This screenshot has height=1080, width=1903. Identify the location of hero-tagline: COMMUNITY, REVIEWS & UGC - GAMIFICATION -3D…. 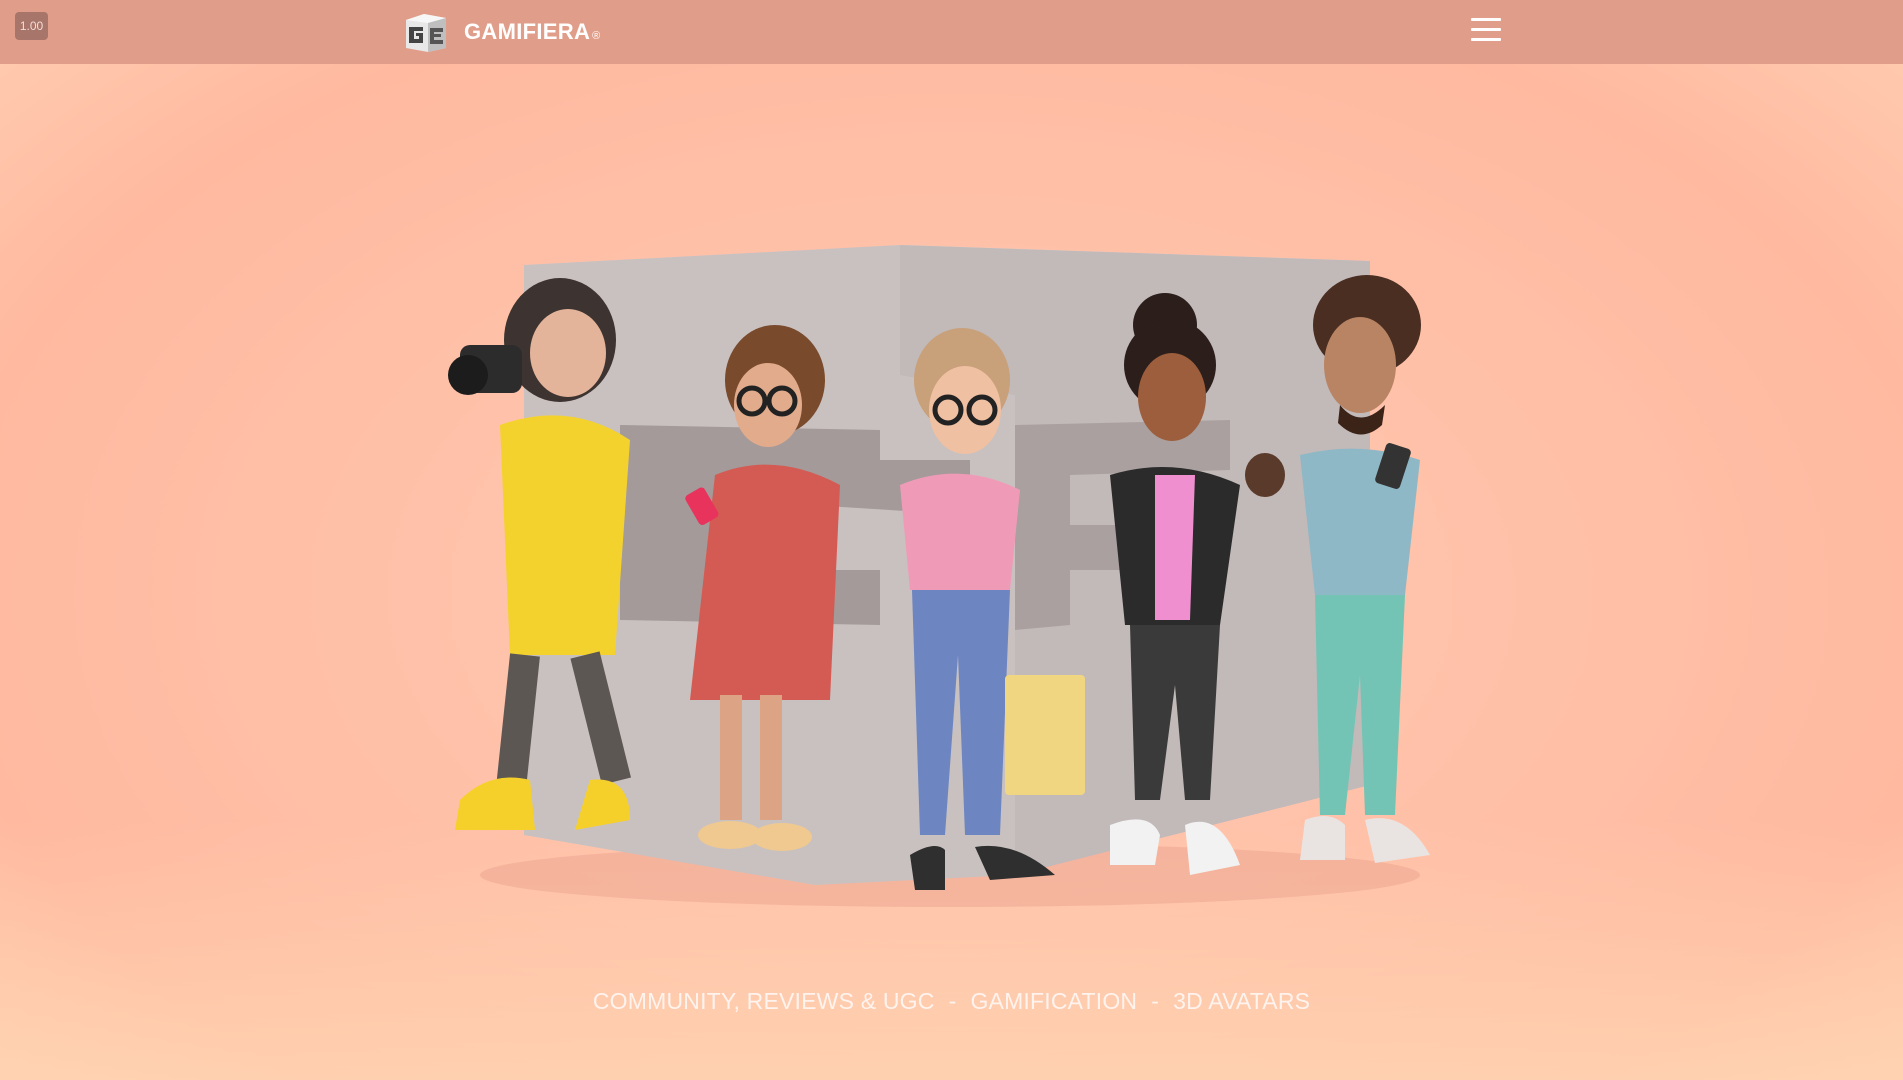
(951, 1001).